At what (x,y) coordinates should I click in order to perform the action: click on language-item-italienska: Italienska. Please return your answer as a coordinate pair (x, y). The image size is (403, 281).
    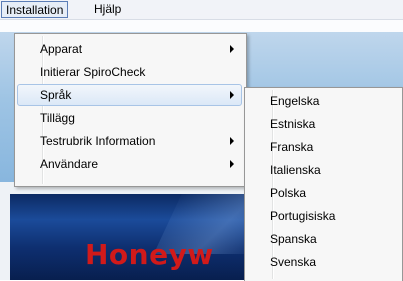
    Looking at the image, I should click on (322, 170).